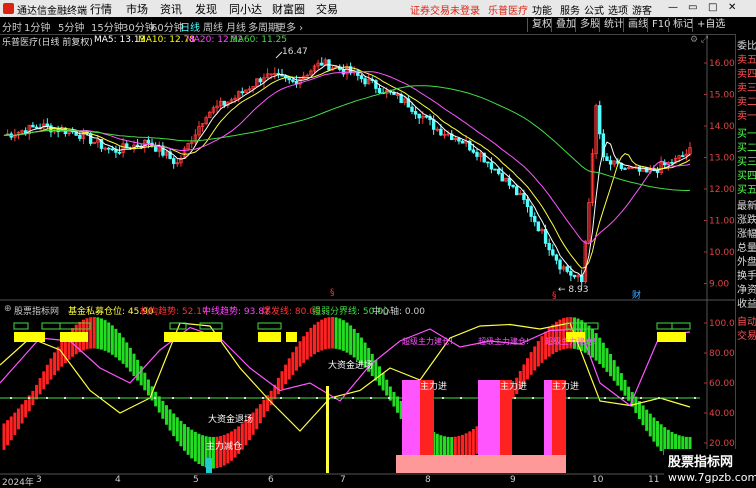 This screenshot has height=488, width=756. Describe the element at coordinates (636, 295) in the screenshot. I see `finance-marker: 财` at that location.